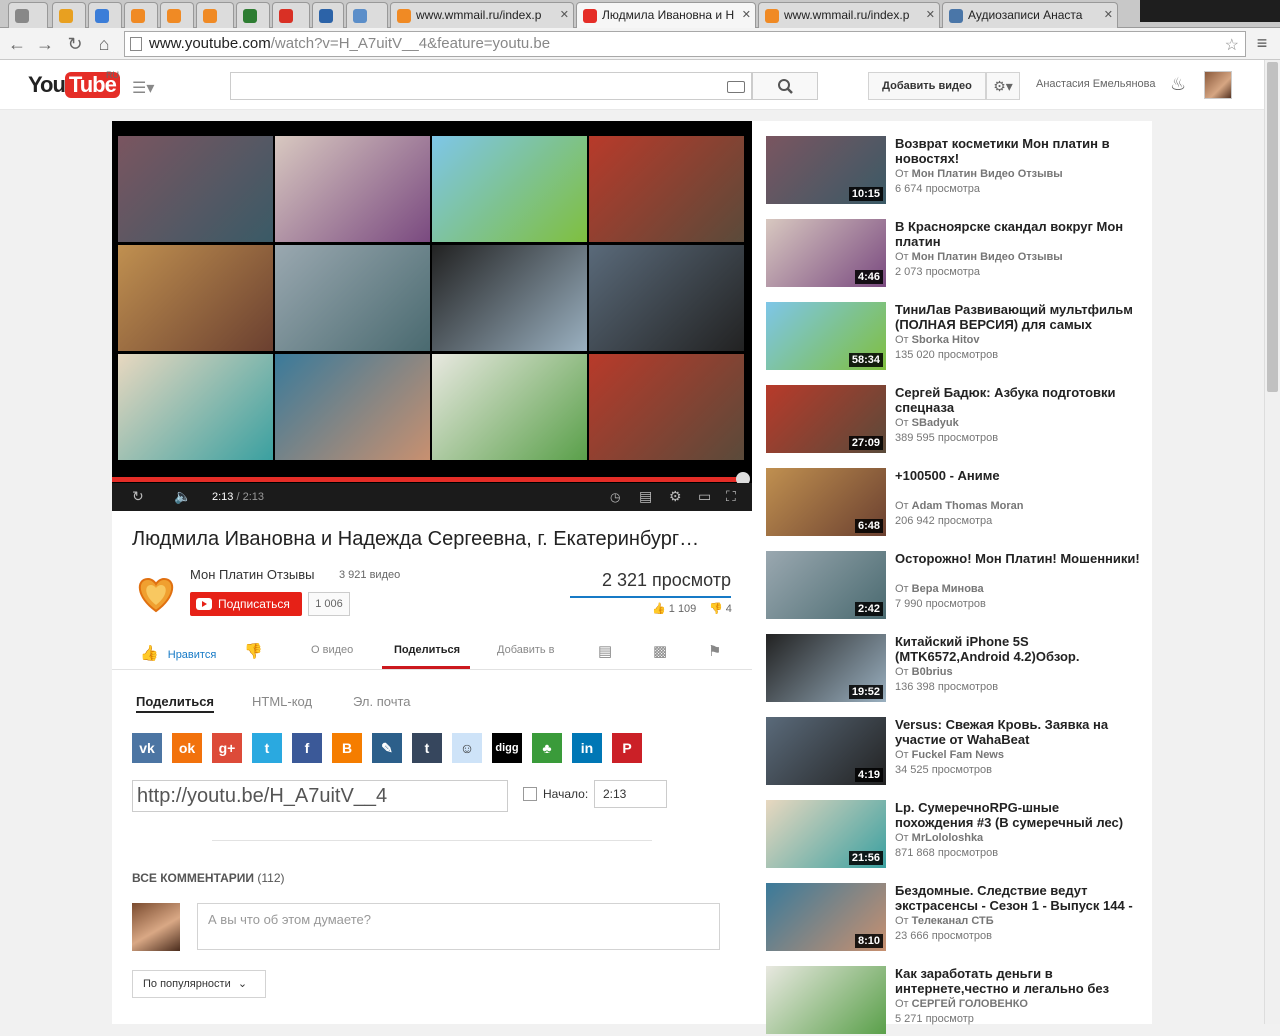 This screenshot has width=1280, height=1036. Describe the element at coordinates (1272, 227) in the screenshot. I see `scrollbar-thumb` at that location.